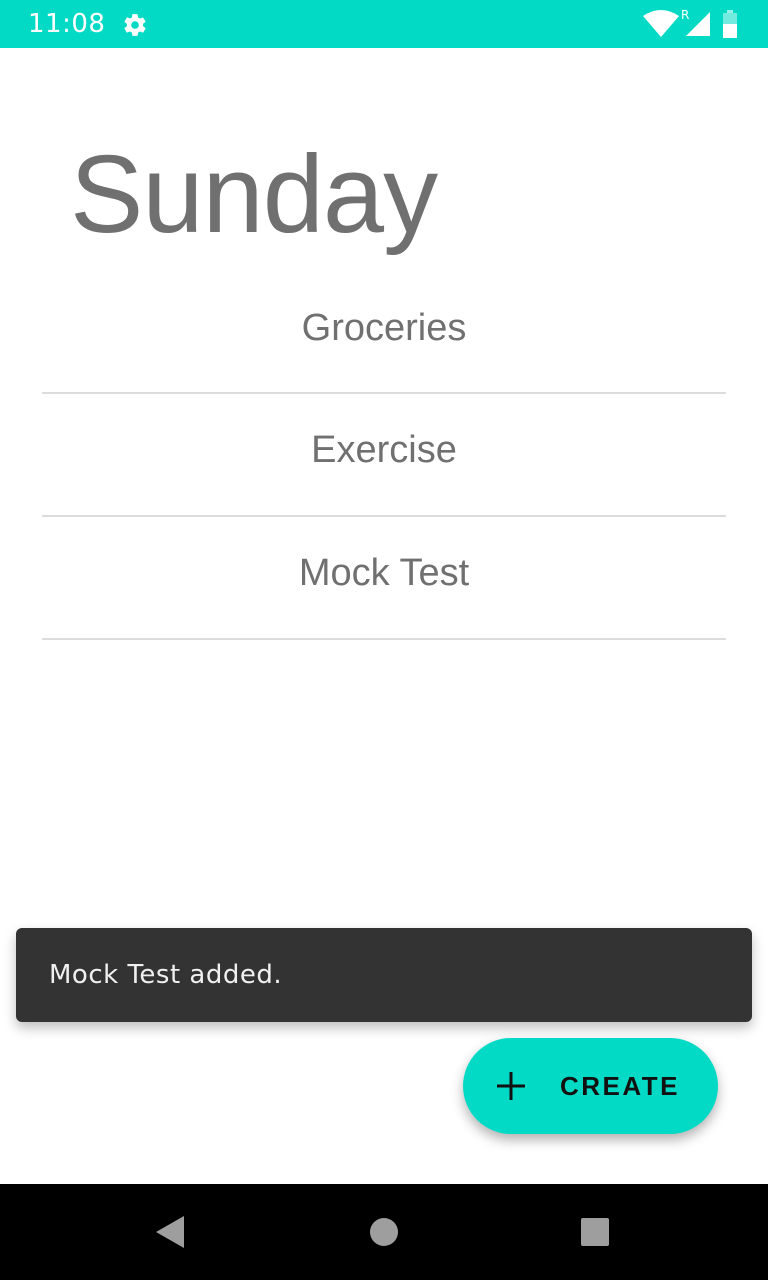  What do you see at coordinates (661, 23) in the screenshot?
I see `wifi-icon` at bounding box center [661, 23].